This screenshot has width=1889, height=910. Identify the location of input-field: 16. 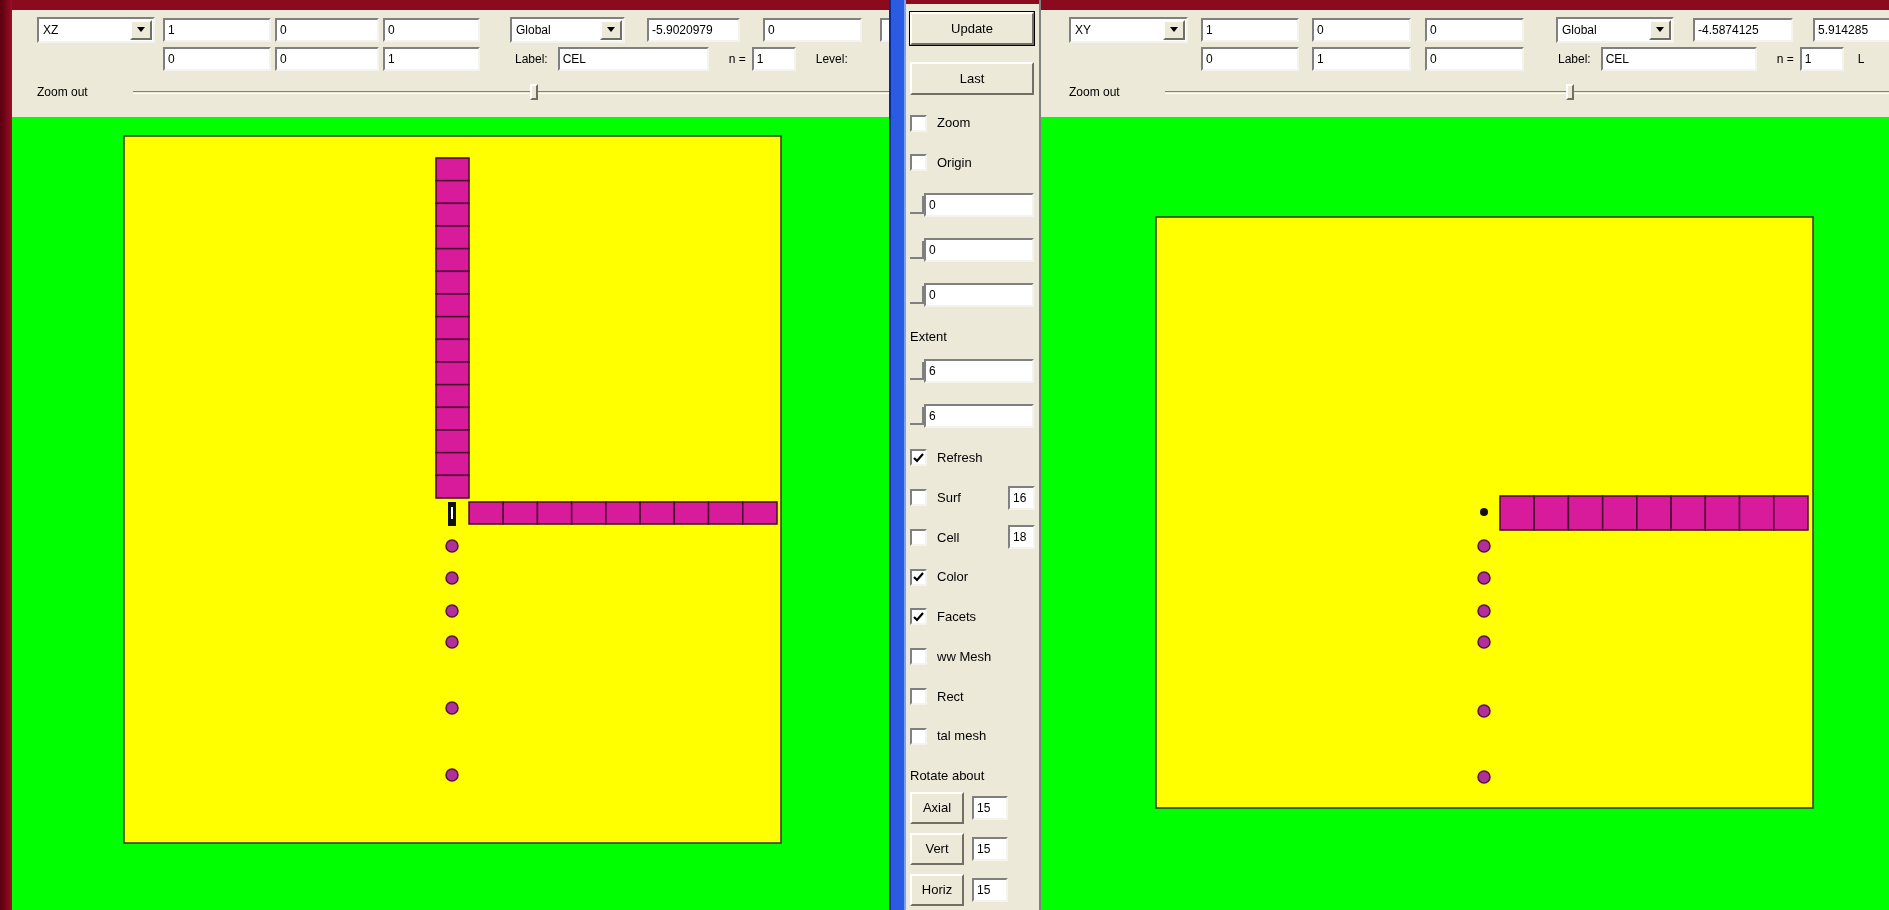
(1021, 497).